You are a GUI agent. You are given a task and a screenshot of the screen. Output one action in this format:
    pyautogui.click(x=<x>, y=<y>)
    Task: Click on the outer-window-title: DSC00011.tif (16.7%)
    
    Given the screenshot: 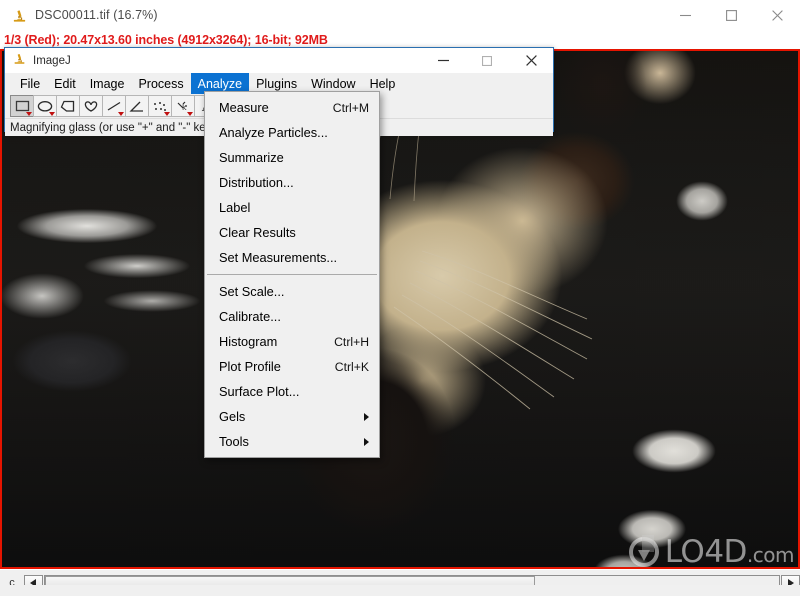 What is the action you would take?
    pyautogui.click(x=96, y=15)
    